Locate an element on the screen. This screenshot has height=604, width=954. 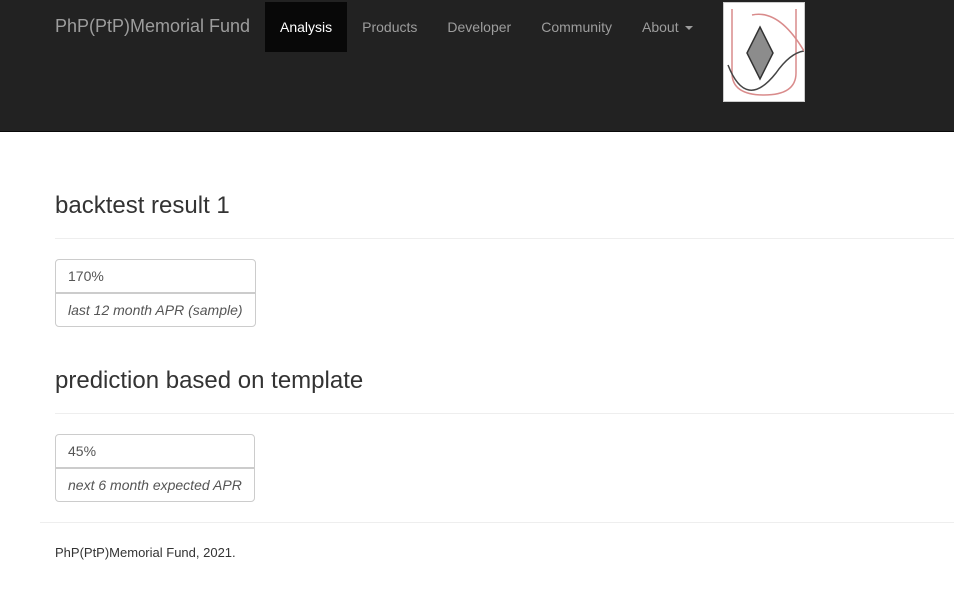
footer-divider is located at coordinates (497, 522).